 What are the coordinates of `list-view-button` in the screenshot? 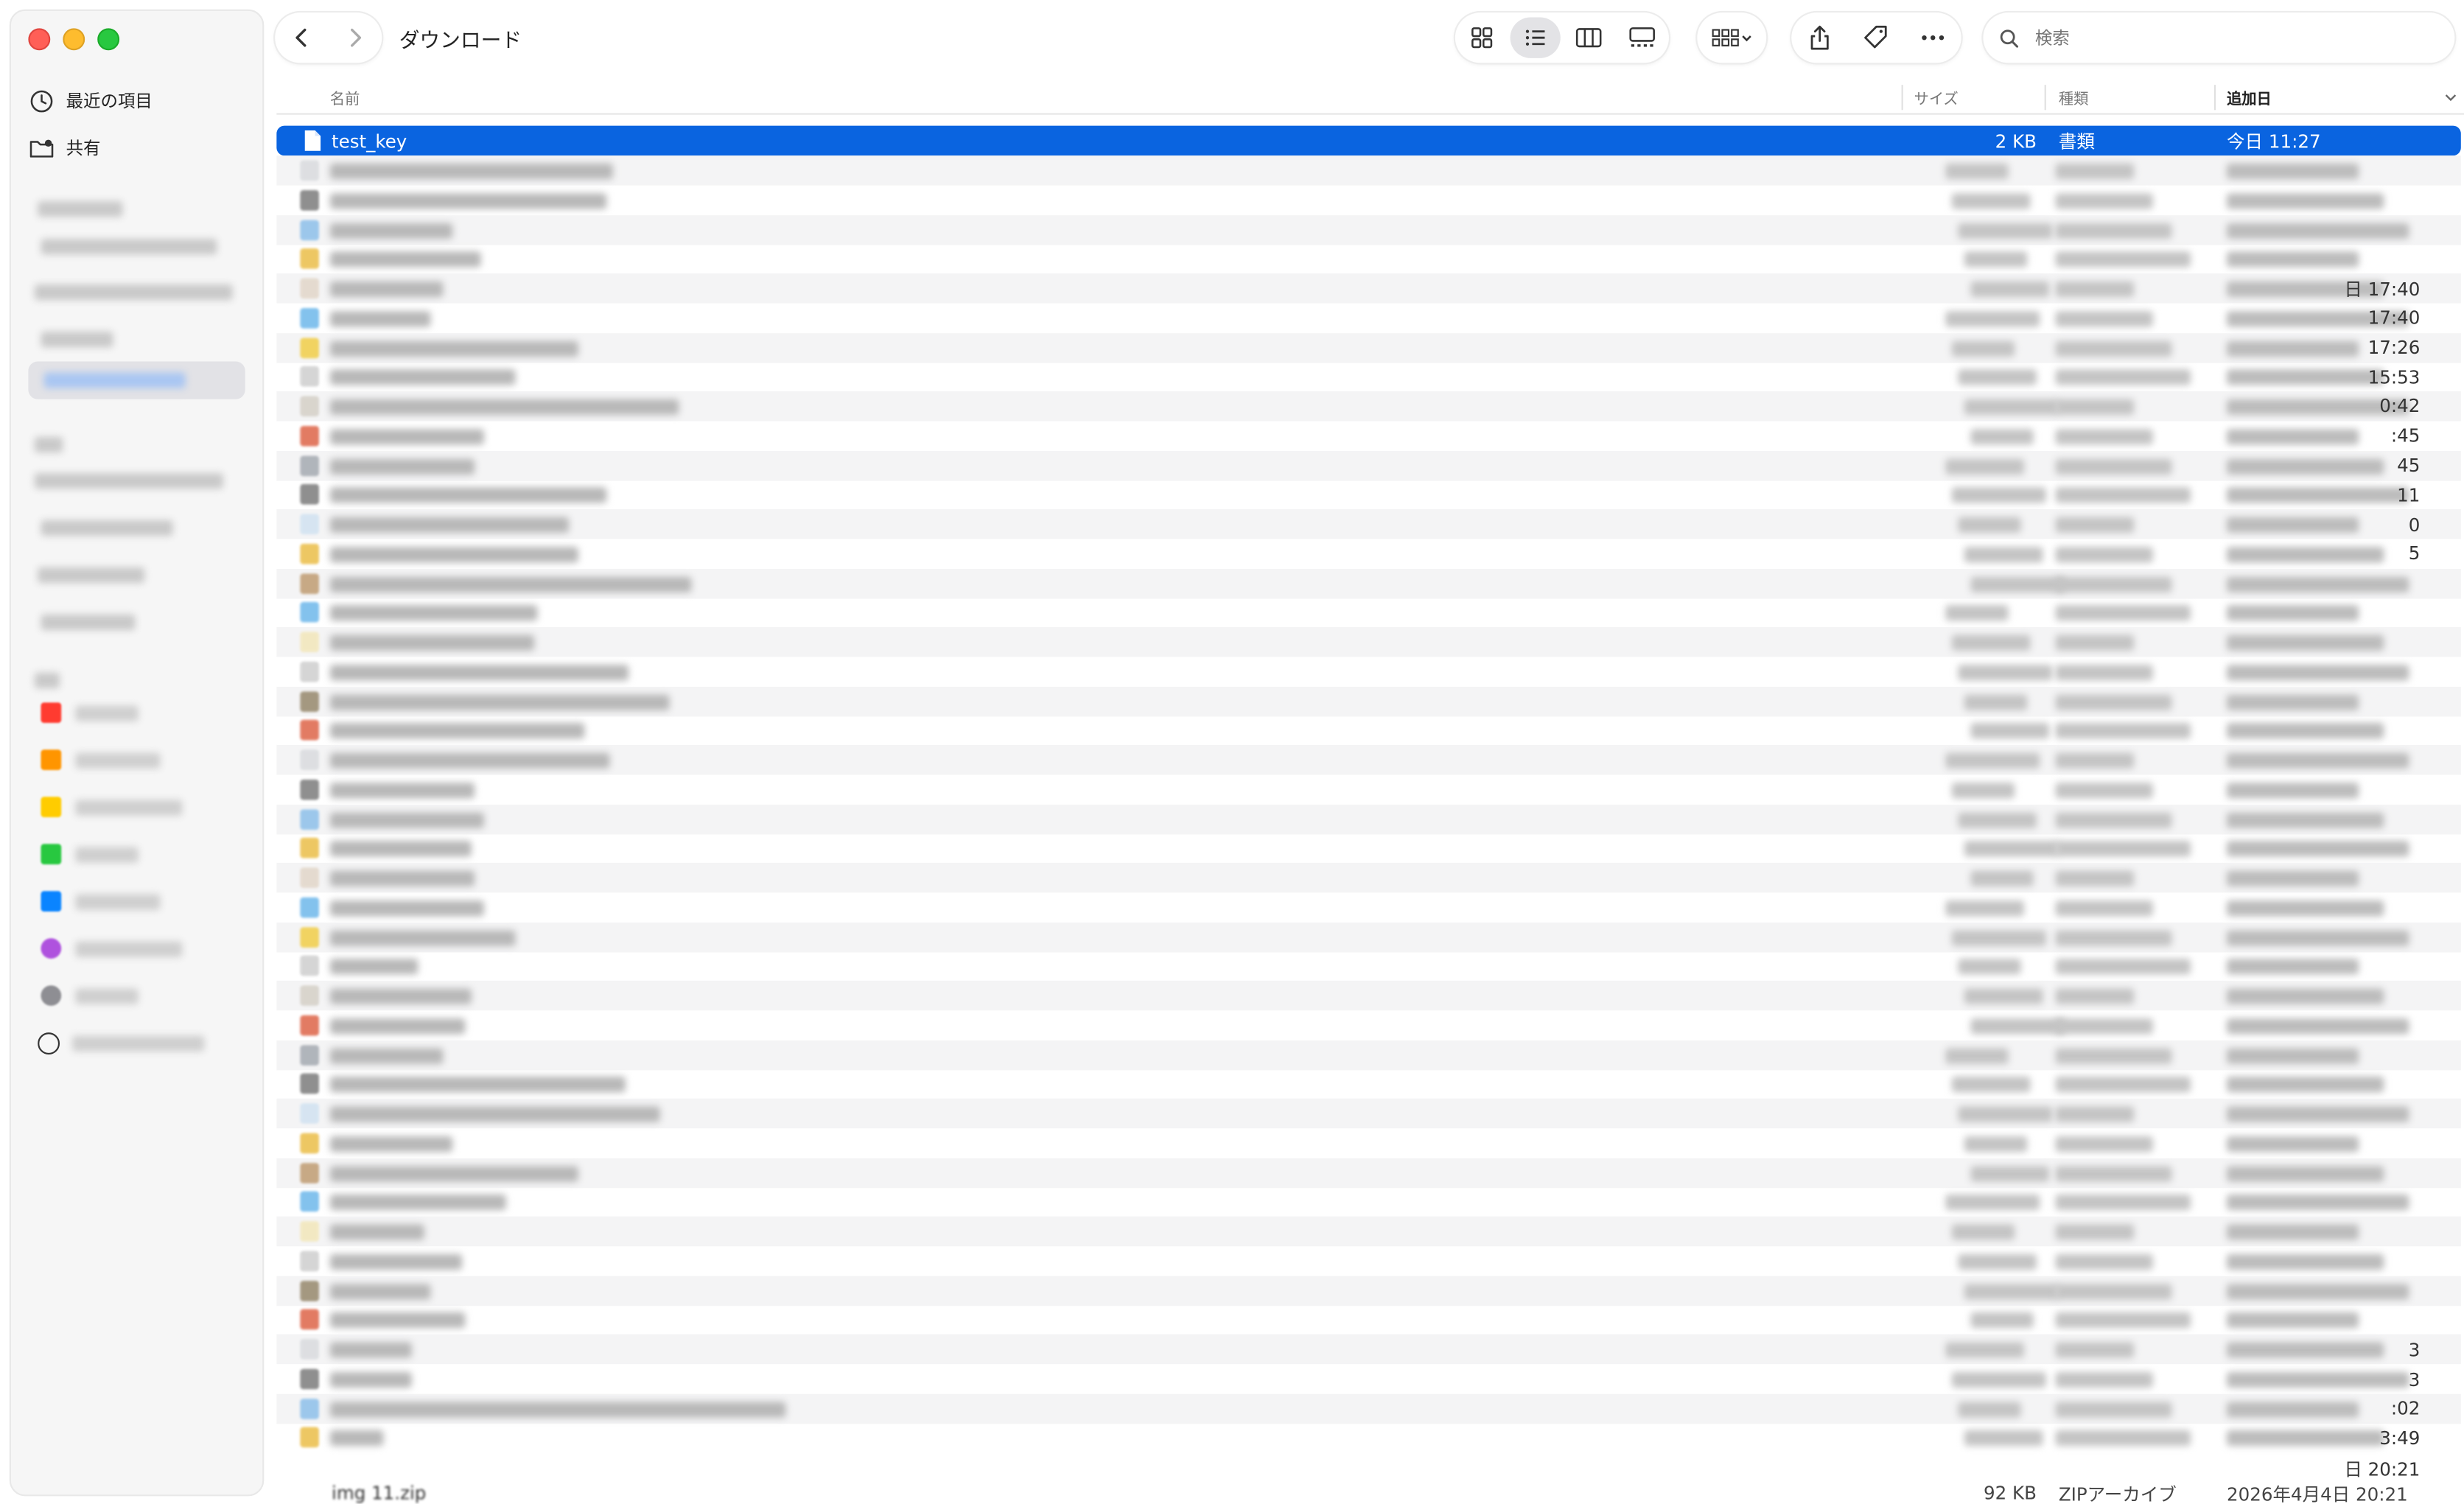 It's located at (1535, 37).